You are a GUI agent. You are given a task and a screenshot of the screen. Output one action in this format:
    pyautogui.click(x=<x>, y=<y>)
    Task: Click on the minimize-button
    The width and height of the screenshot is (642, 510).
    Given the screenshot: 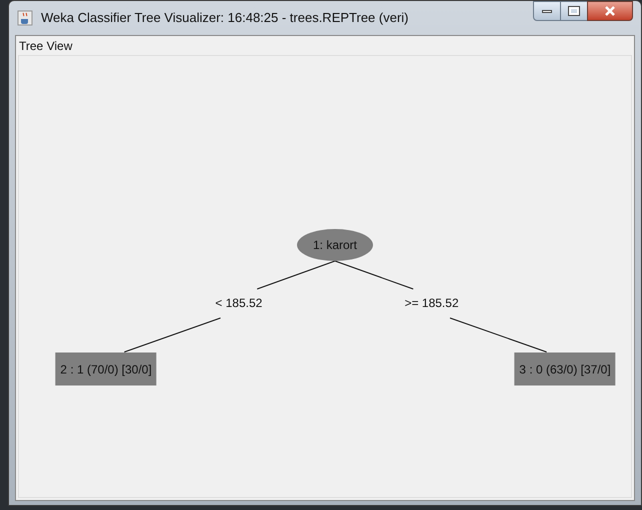 What is the action you would take?
    pyautogui.click(x=547, y=11)
    